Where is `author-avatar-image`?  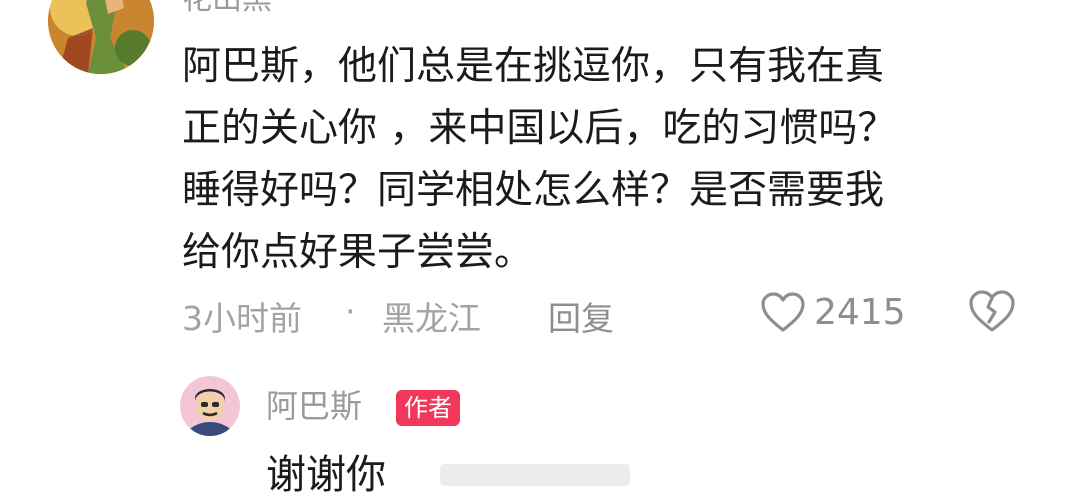
author-avatar-image is located at coordinates (210, 406).